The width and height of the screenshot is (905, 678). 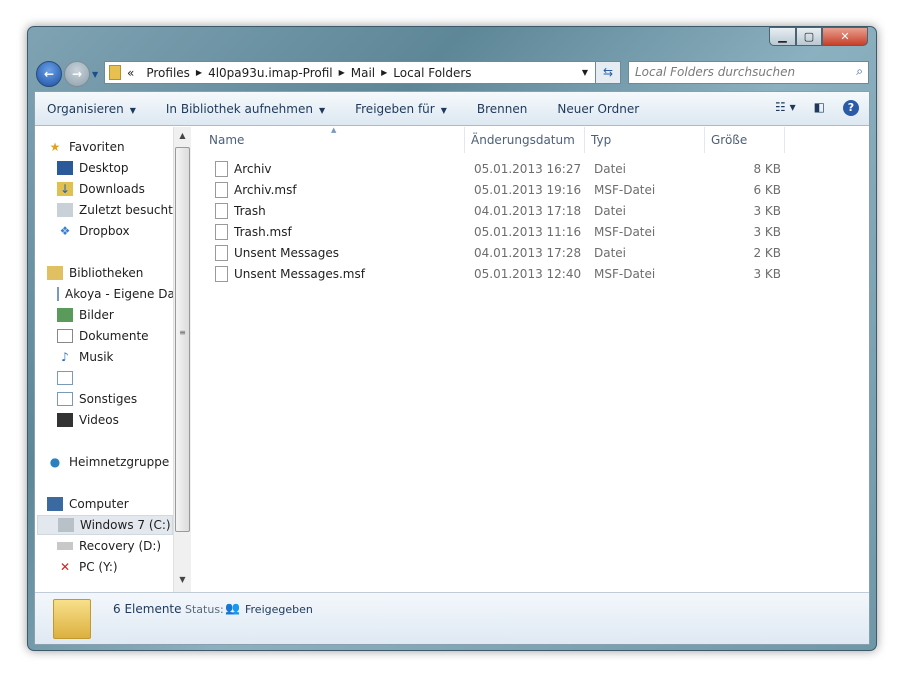 I want to click on search-input: Local Folders durchsuchen ⌕, so click(x=748, y=72).